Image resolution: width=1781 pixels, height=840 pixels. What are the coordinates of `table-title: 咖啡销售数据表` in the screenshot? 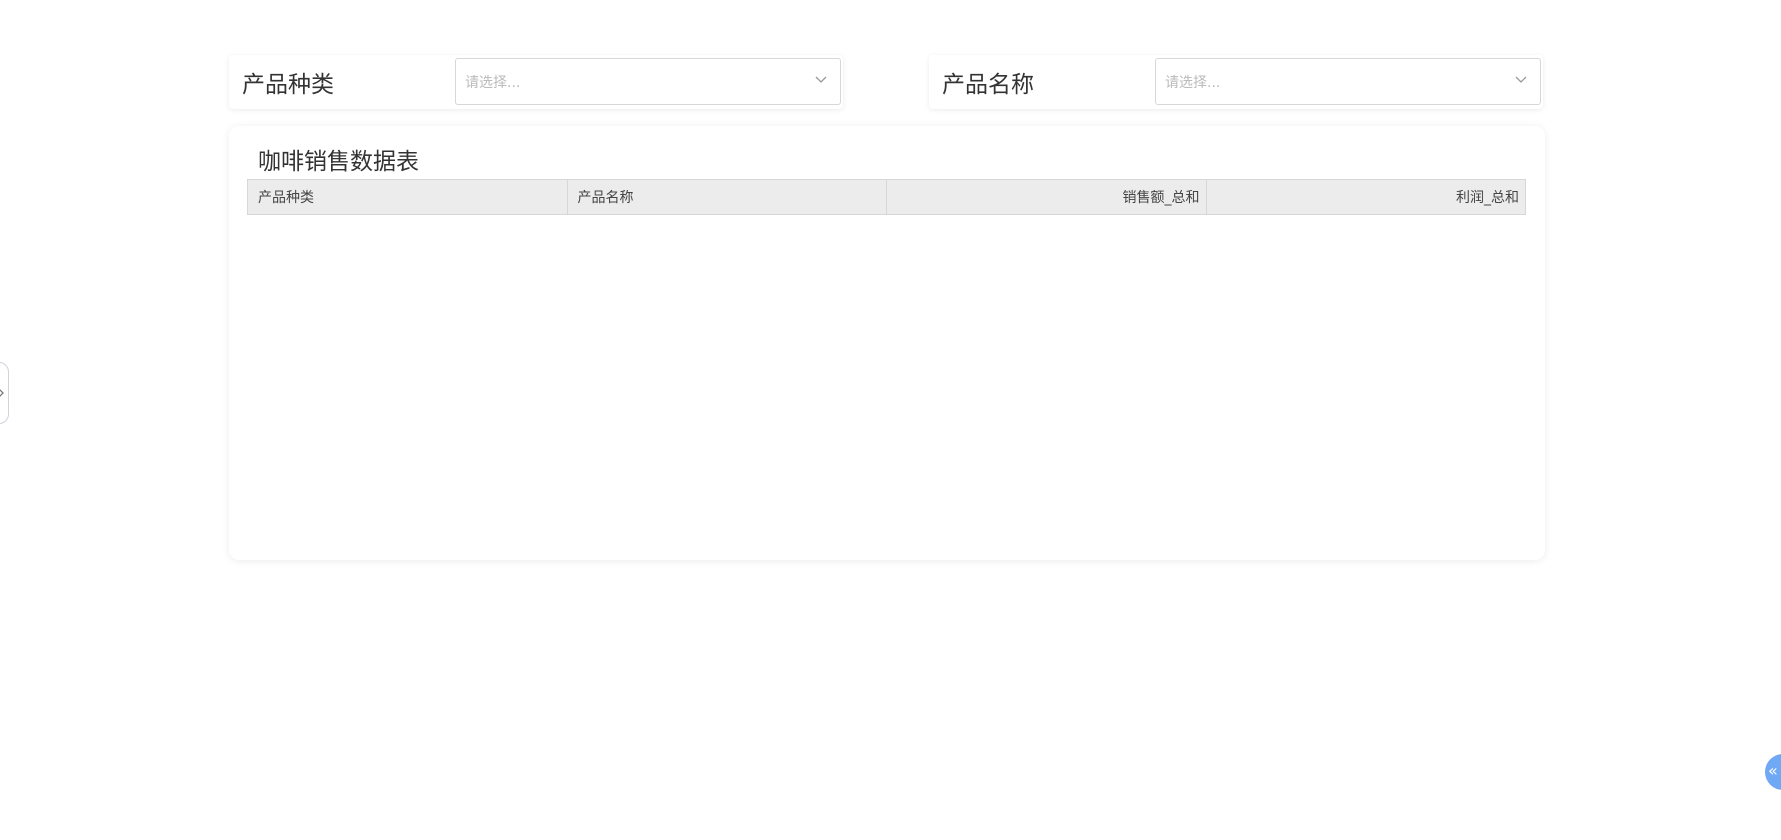 It's located at (338, 162).